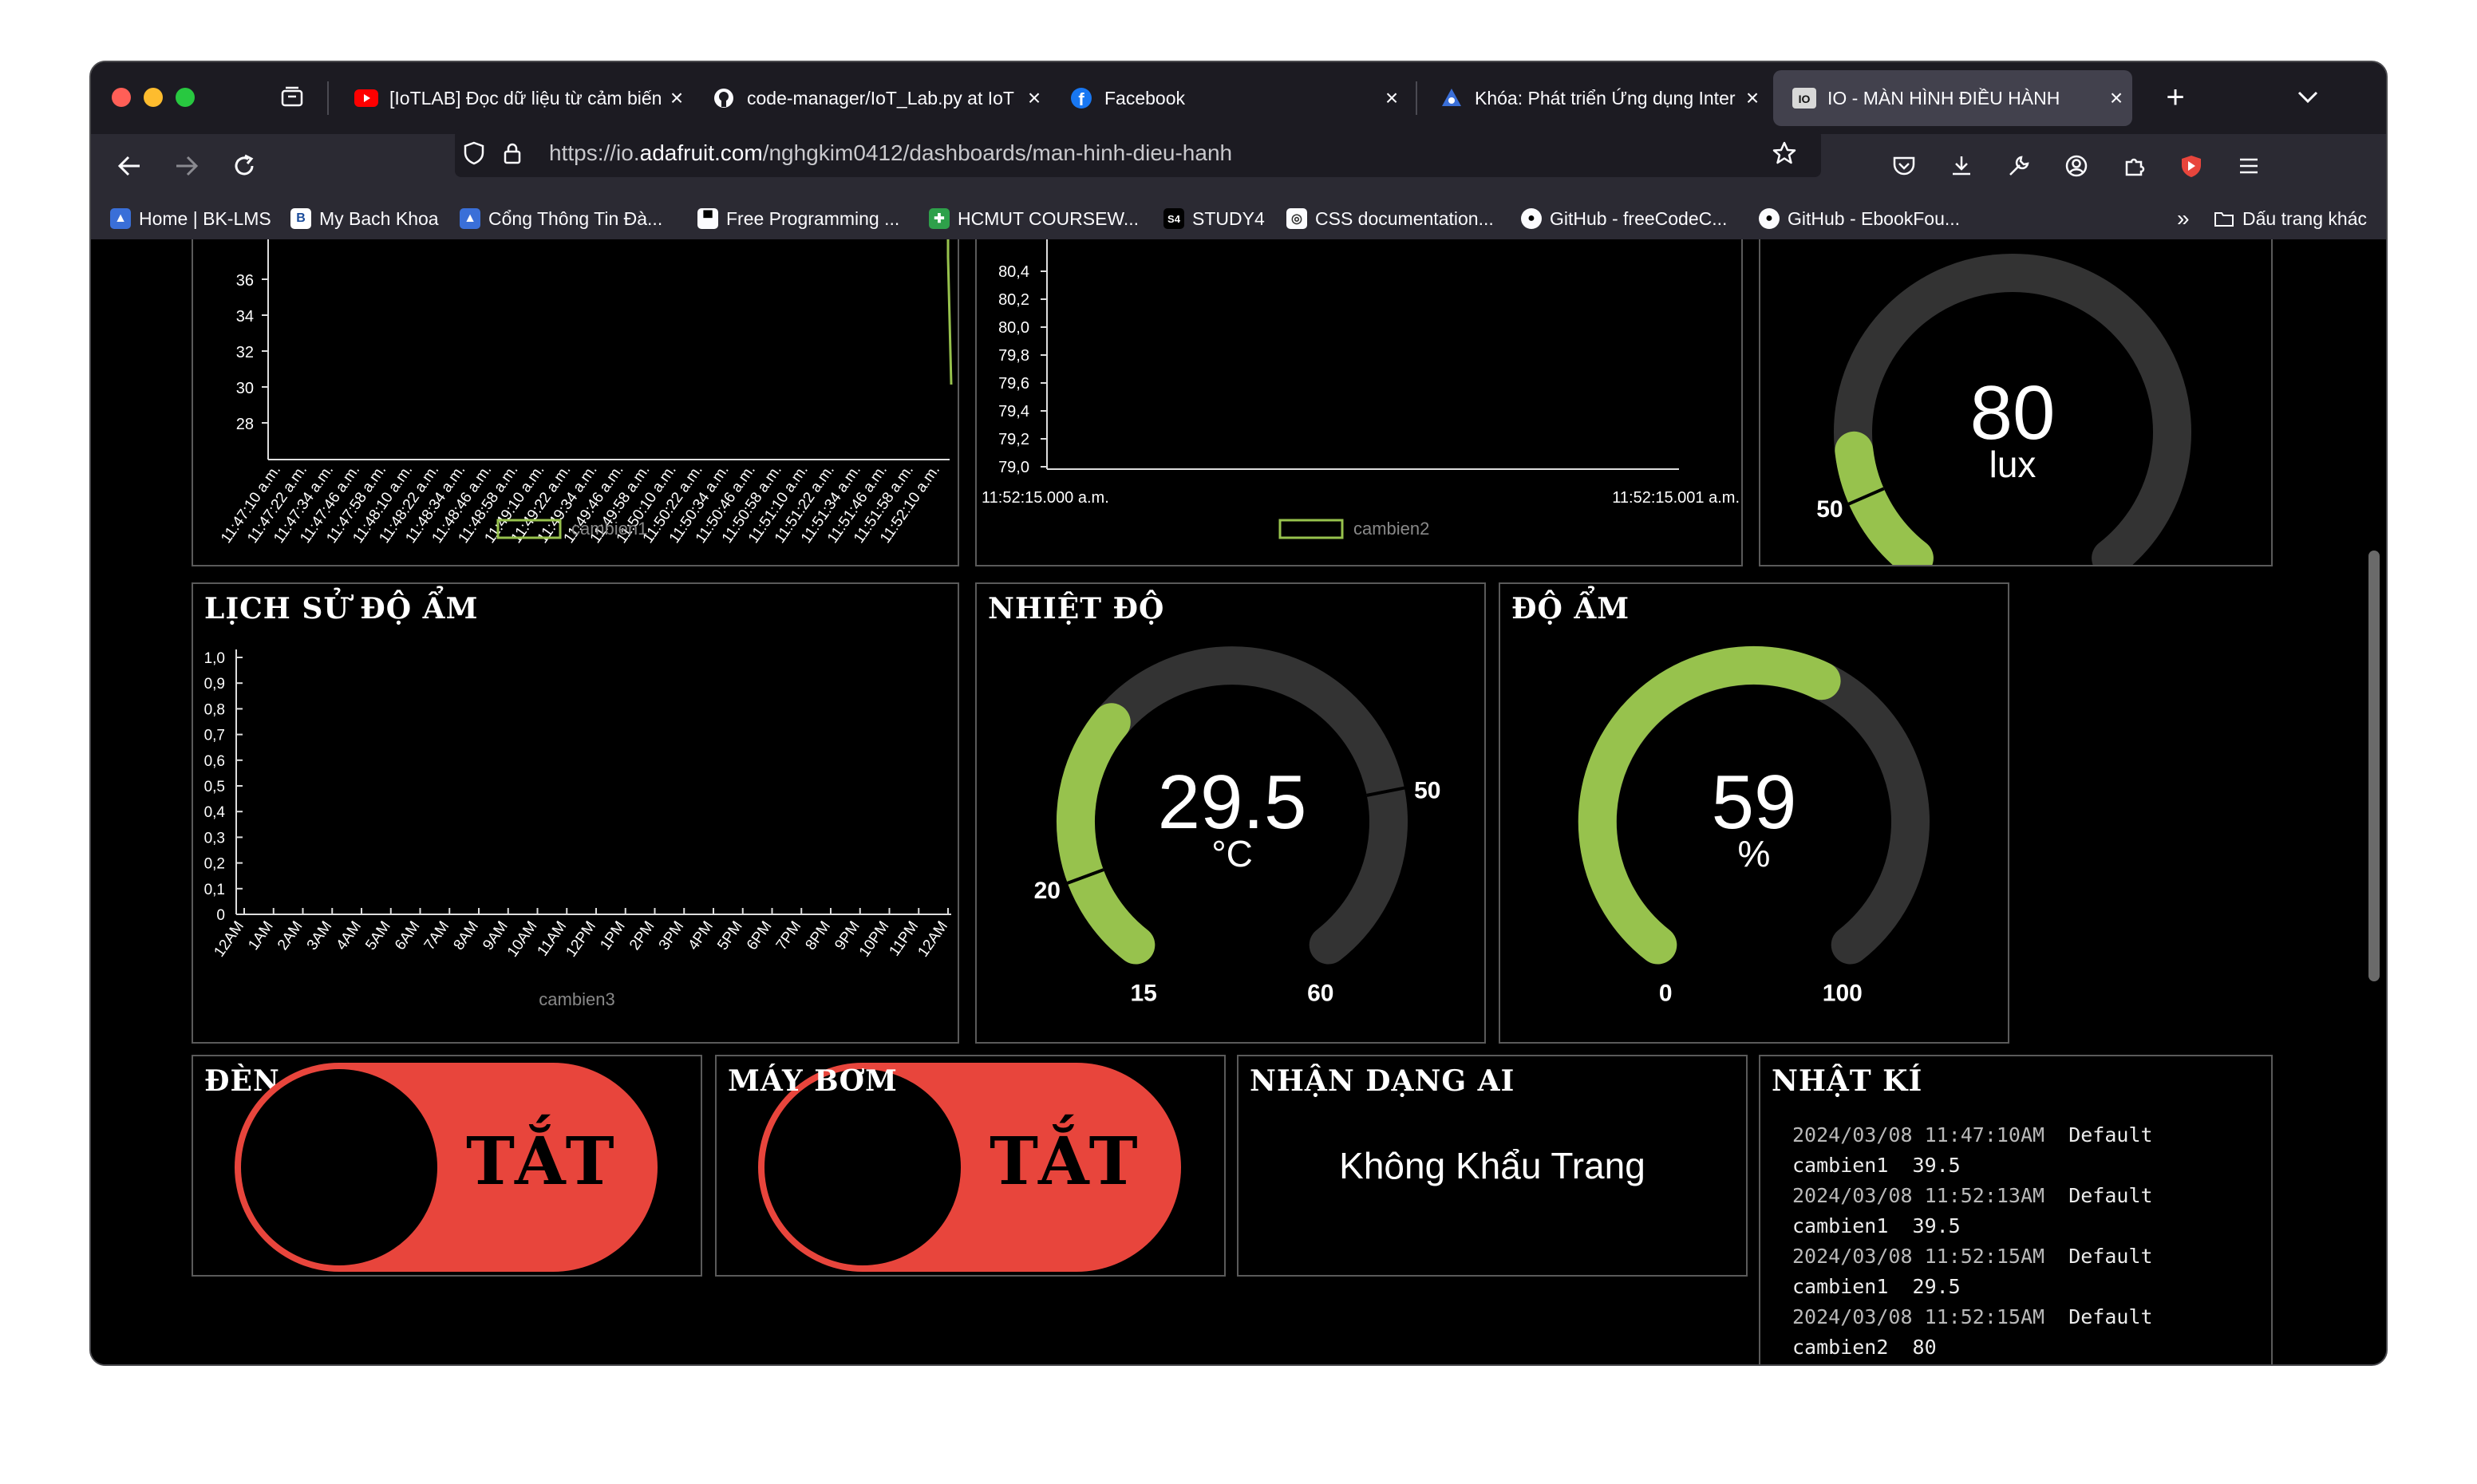 The image size is (2477, 1484). Describe the element at coordinates (1320, 993) in the screenshot. I see `gauge-max-label: 60` at that location.